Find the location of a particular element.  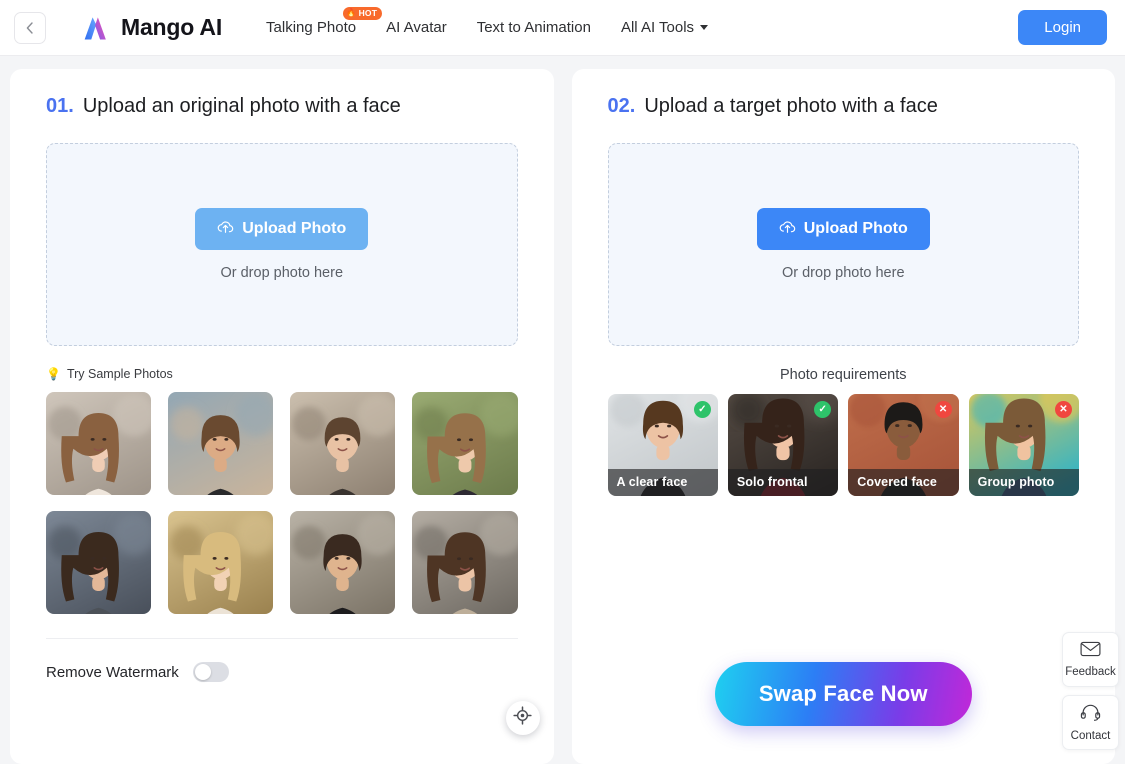

back-button is located at coordinates (30, 27).